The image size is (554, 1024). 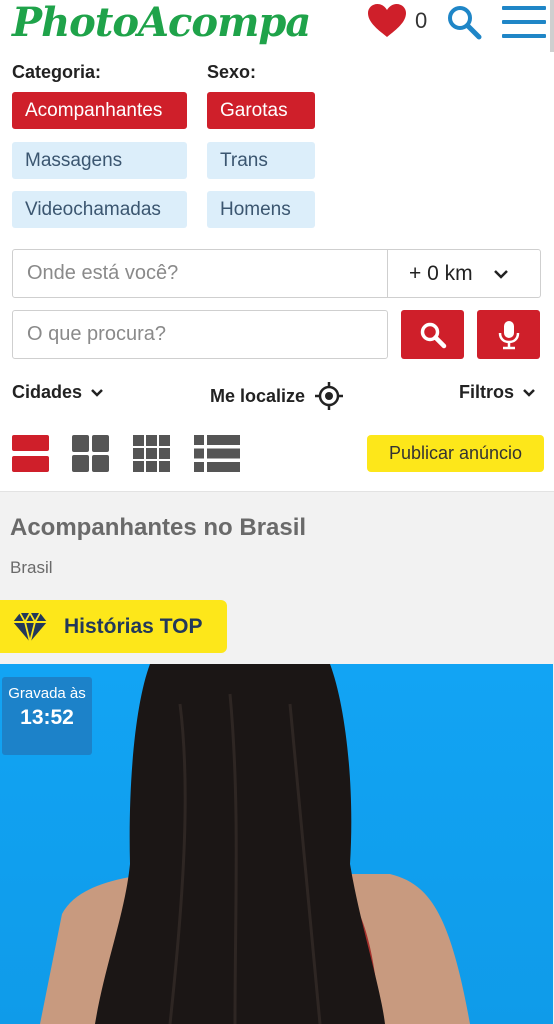 What do you see at coordinates (151, 453) in the screenshot?
I see `view-grid-3-icon` at bounding box center [151, 453].